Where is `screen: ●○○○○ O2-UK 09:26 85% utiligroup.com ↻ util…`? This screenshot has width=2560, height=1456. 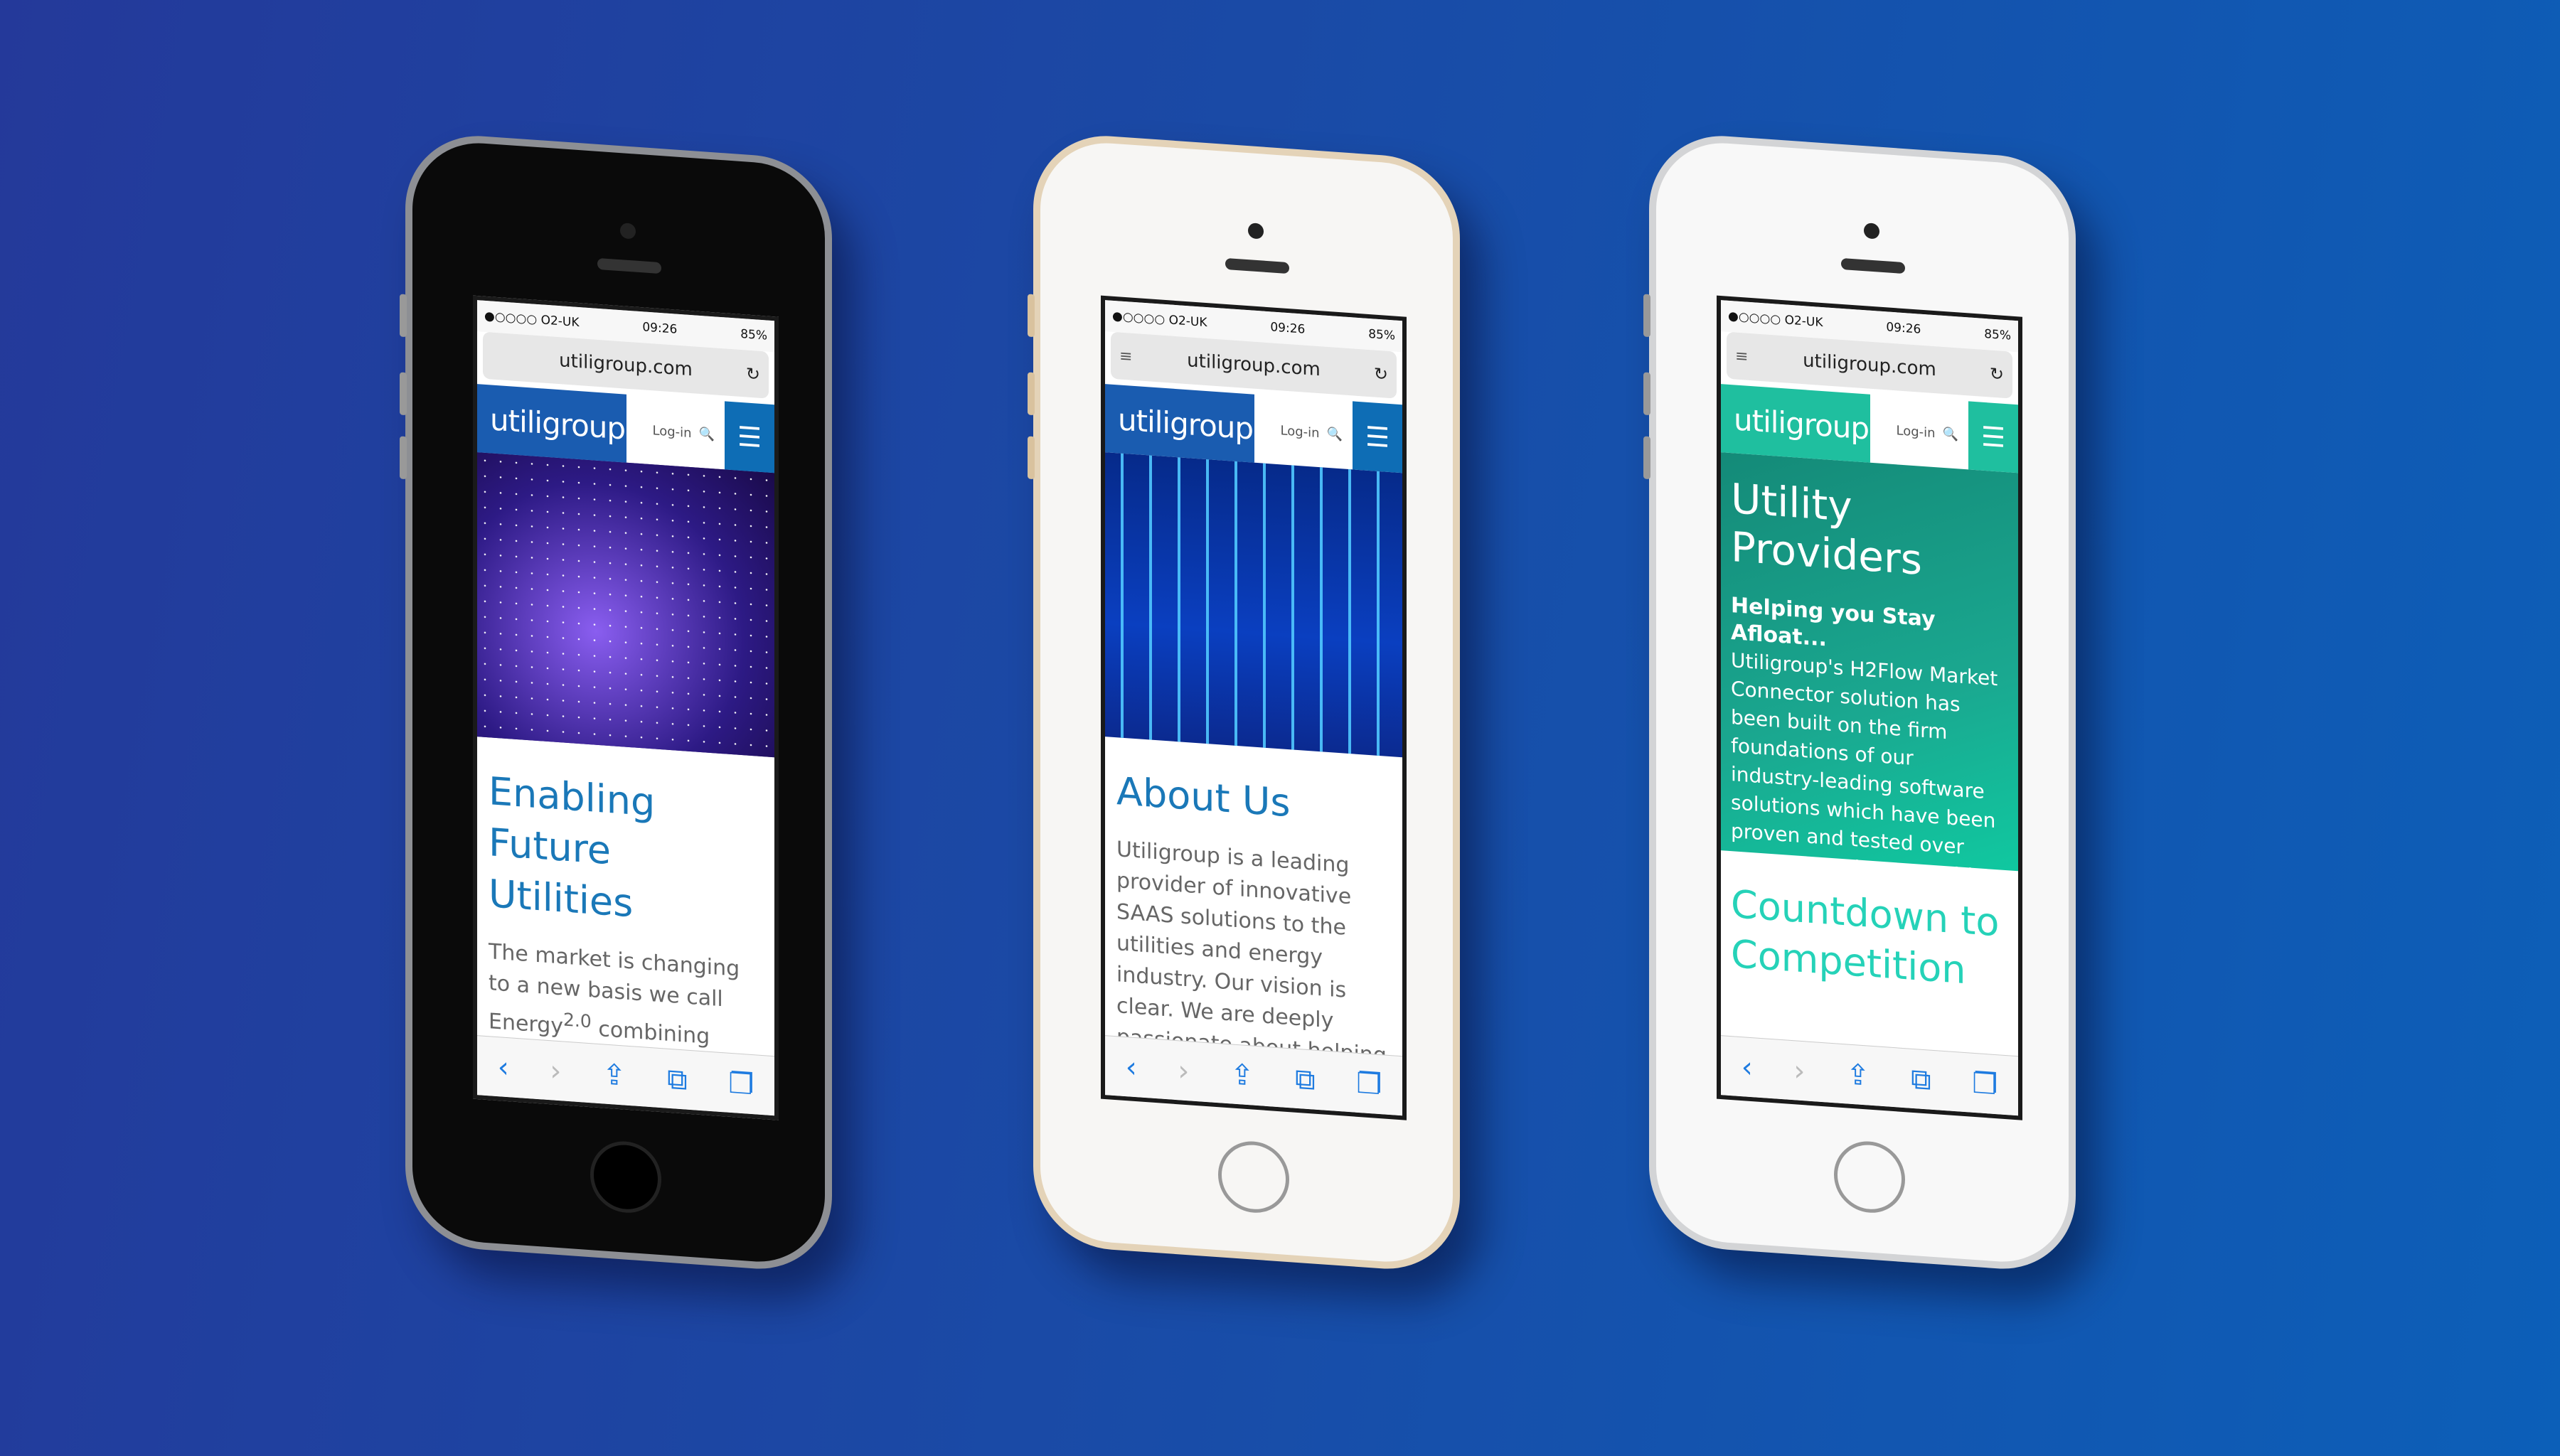 screen: ●○○○○ O2-UK 09:26 85% utiligroup.com ↻ util… is located at coordinates (626, 708).